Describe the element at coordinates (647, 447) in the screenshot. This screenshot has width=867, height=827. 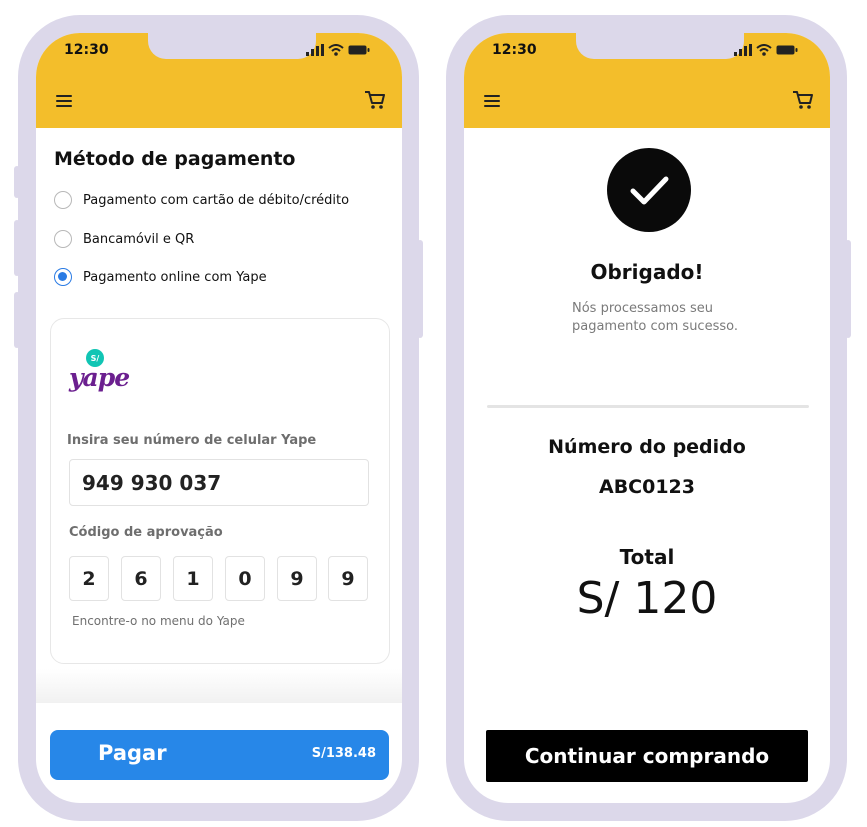
I see `order-number-label: Número do pedido` at that location.